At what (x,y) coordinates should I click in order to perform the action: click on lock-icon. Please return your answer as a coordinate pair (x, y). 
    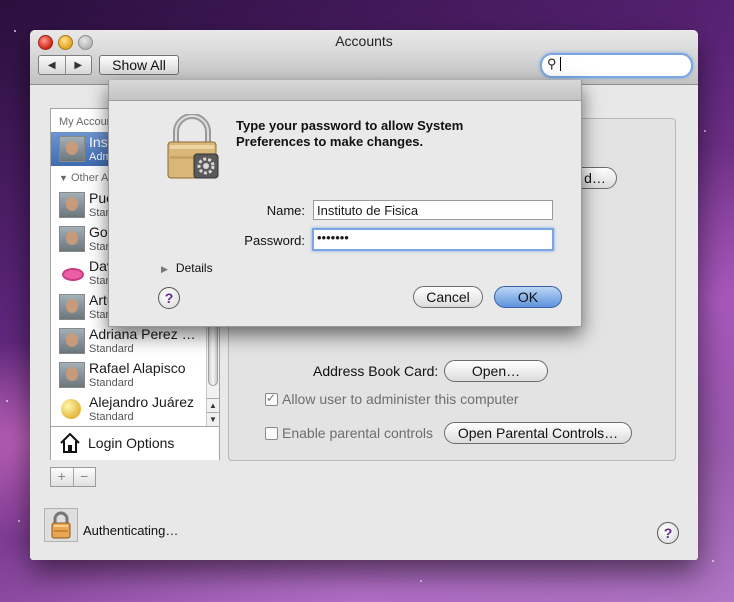
    Looking at the image, I should click on (61, 525).